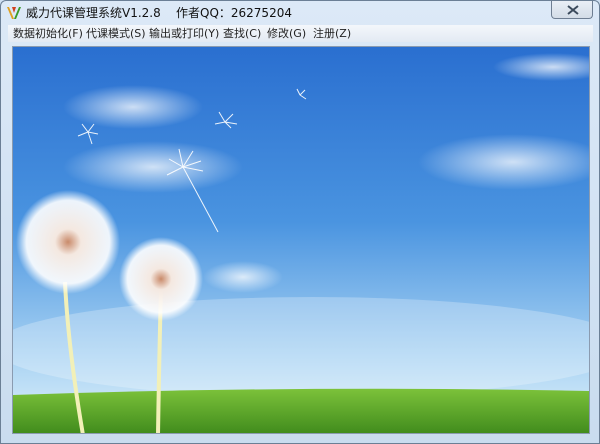 This screenshot has width=600, height=444. Describe the element at coordinates (300, 13) in the screenshot. I see `title-bar: 威力代课管理系统V1.2.8 作者QQ：26275204` at that location.